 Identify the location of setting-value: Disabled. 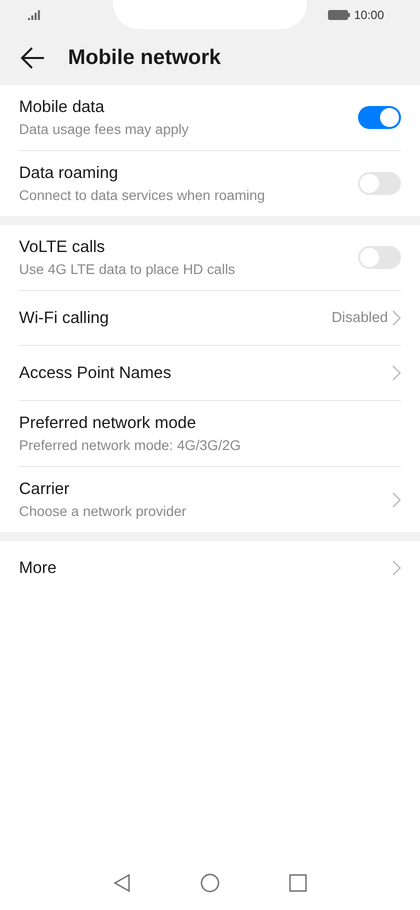
(360, 318).